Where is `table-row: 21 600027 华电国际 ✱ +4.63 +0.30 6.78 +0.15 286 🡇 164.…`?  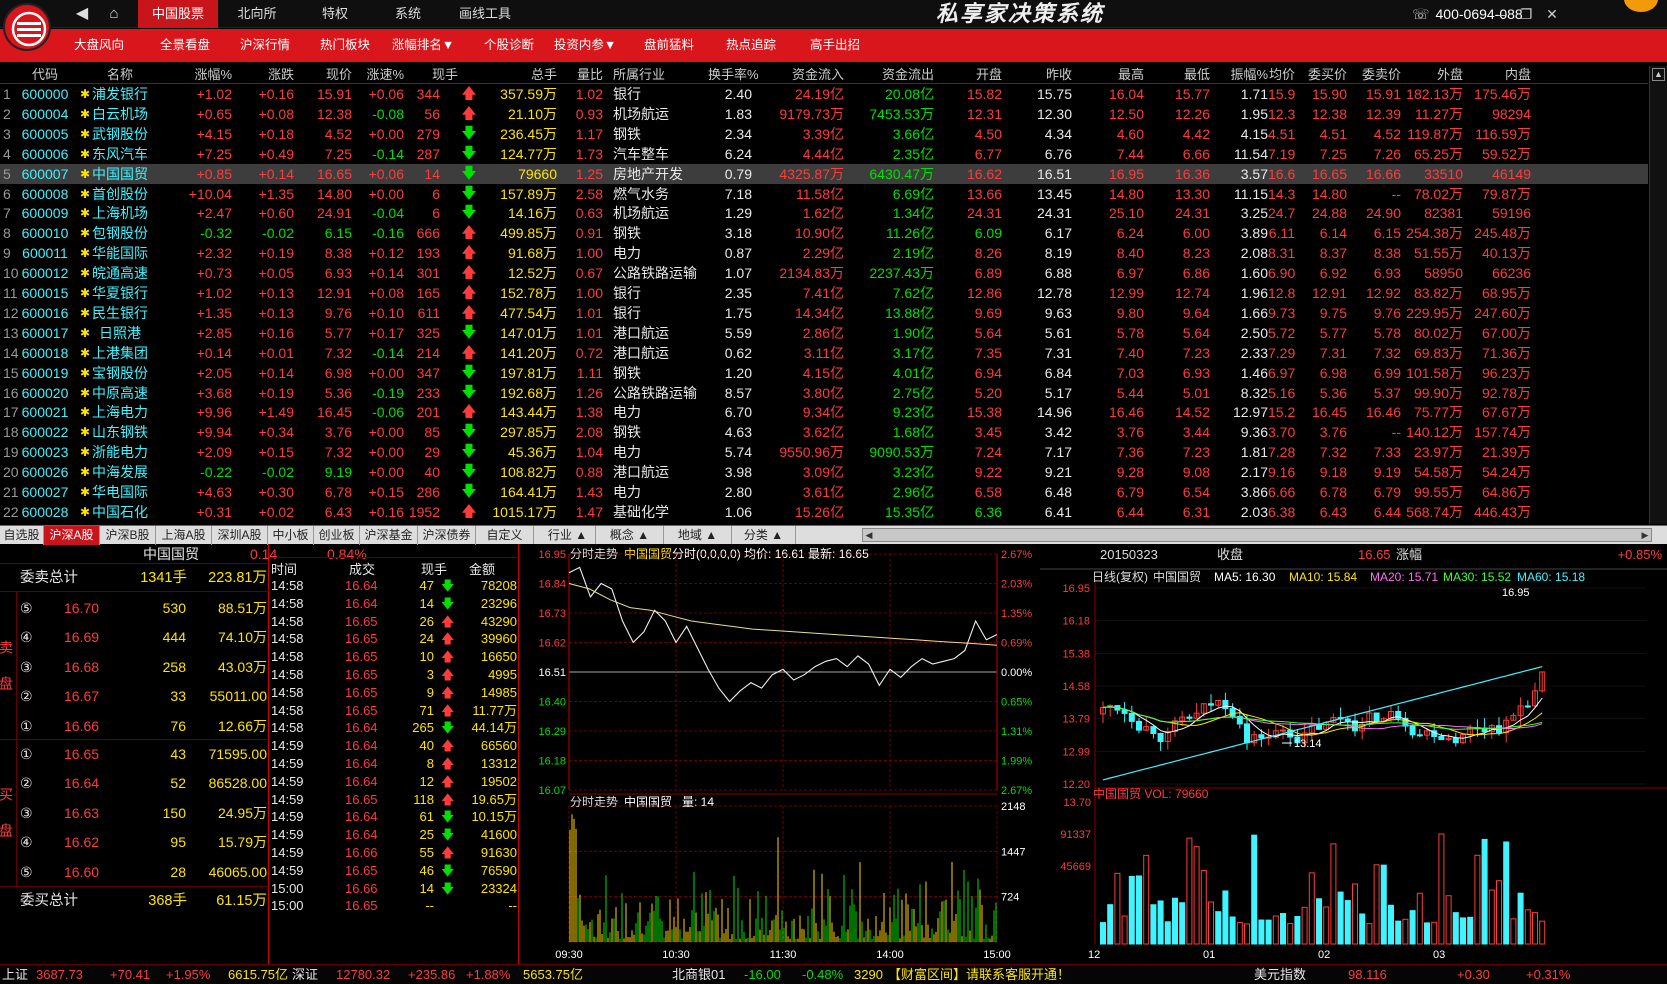
table-row: 21 600027 华电国际 ✱ +4.63 +0.30 6.78 +0.15 286 🡇 164.… is located at coordinates (824, 492).